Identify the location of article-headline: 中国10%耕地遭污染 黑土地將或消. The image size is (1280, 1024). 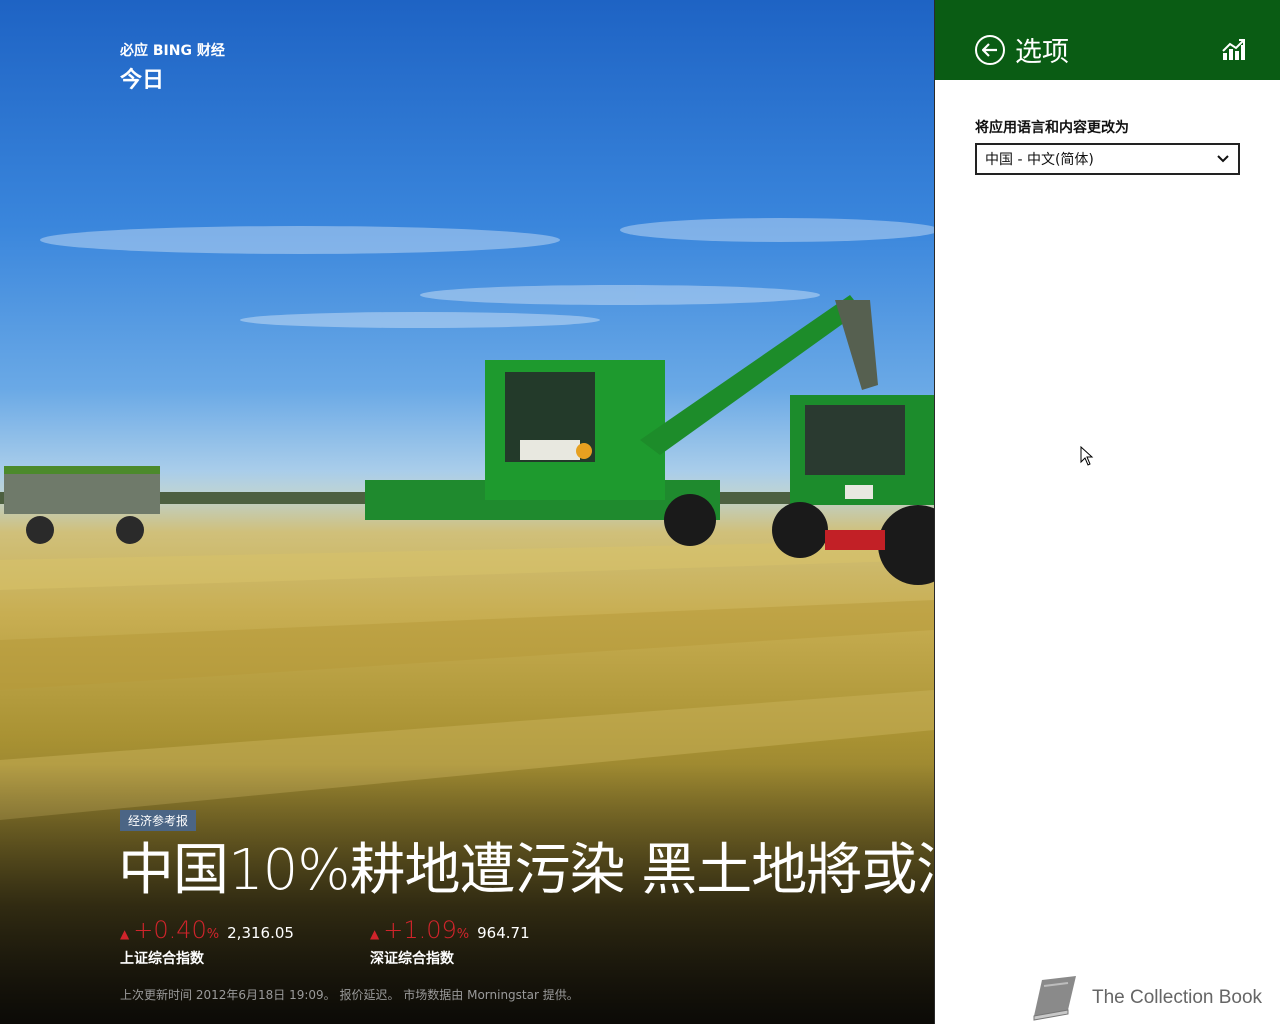
(526, 871).